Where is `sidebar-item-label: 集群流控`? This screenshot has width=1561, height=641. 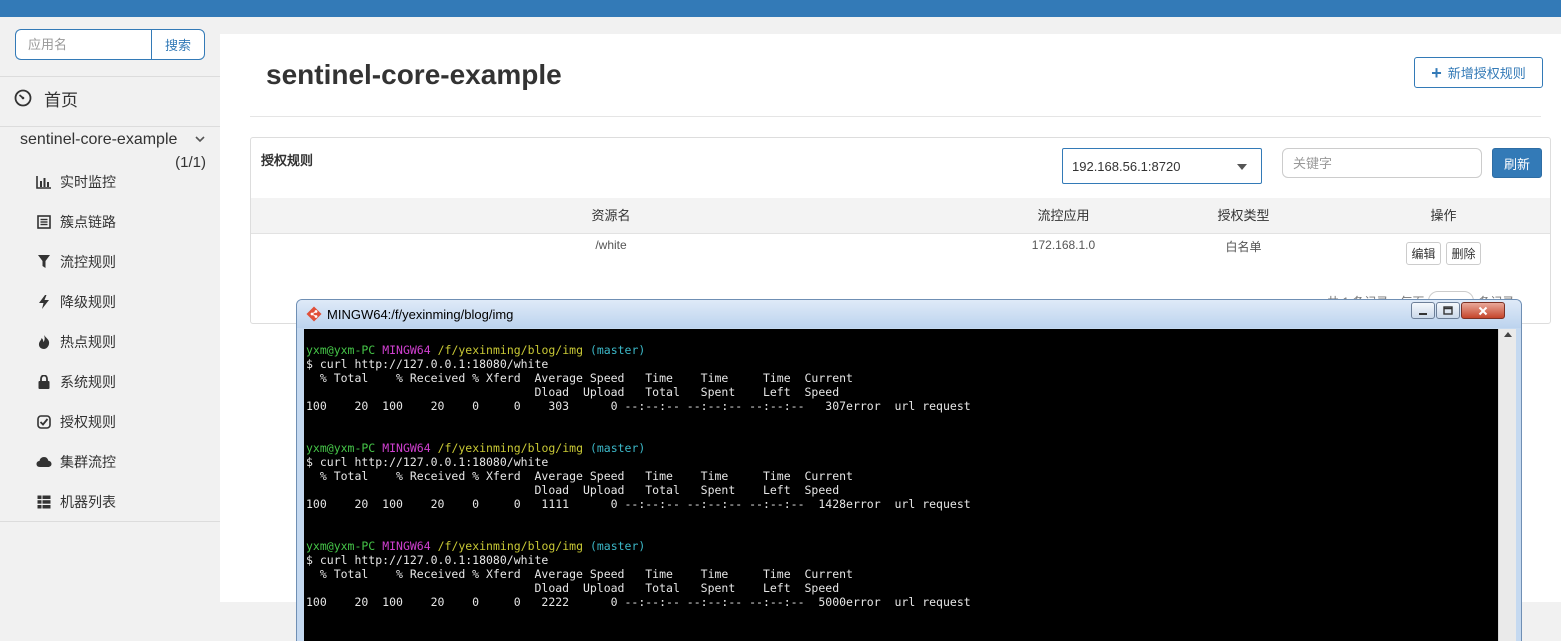
sidebar-item-label: 集群流控 is located at coordinates (88, 462).